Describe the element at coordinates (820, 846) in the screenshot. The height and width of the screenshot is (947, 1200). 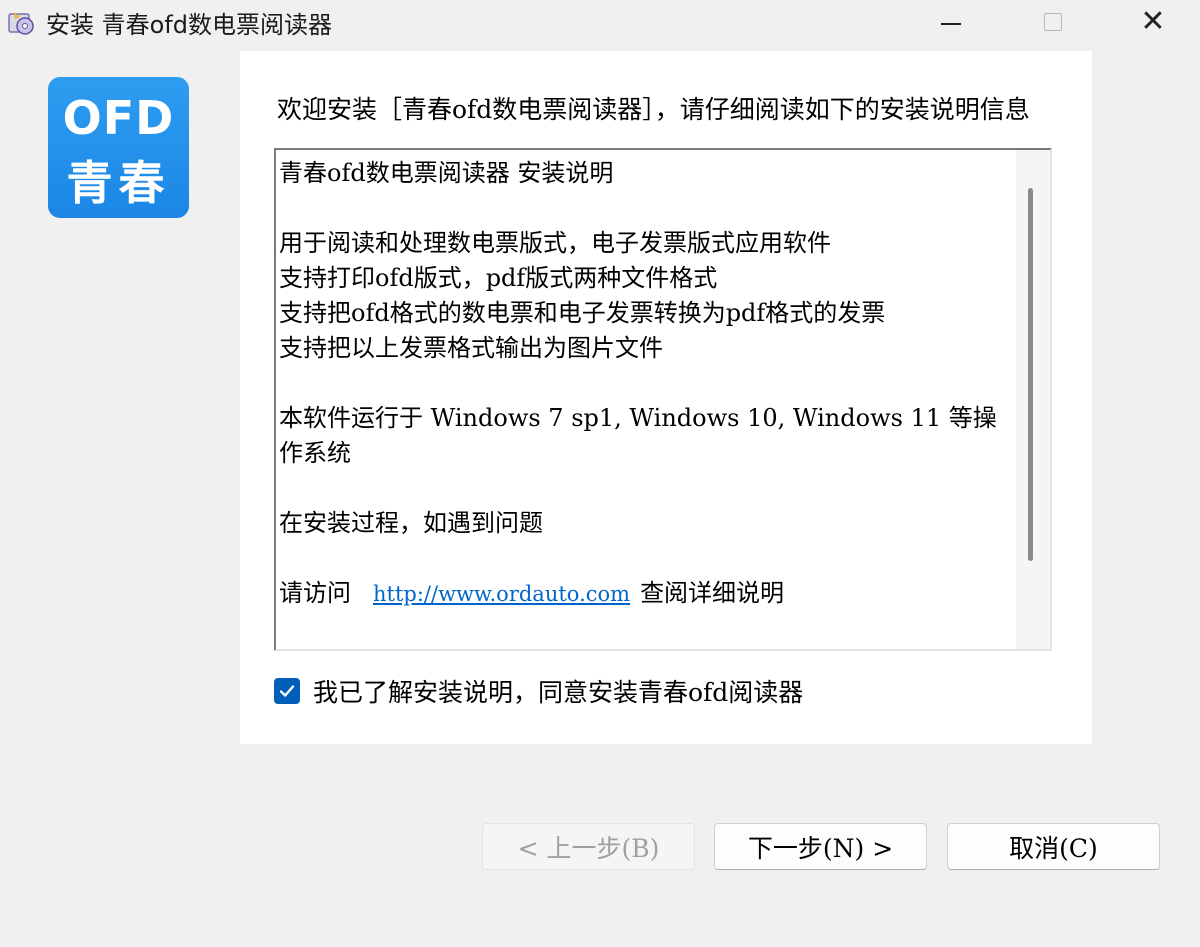
I see `next-button: 下一步(N) >` at that location.